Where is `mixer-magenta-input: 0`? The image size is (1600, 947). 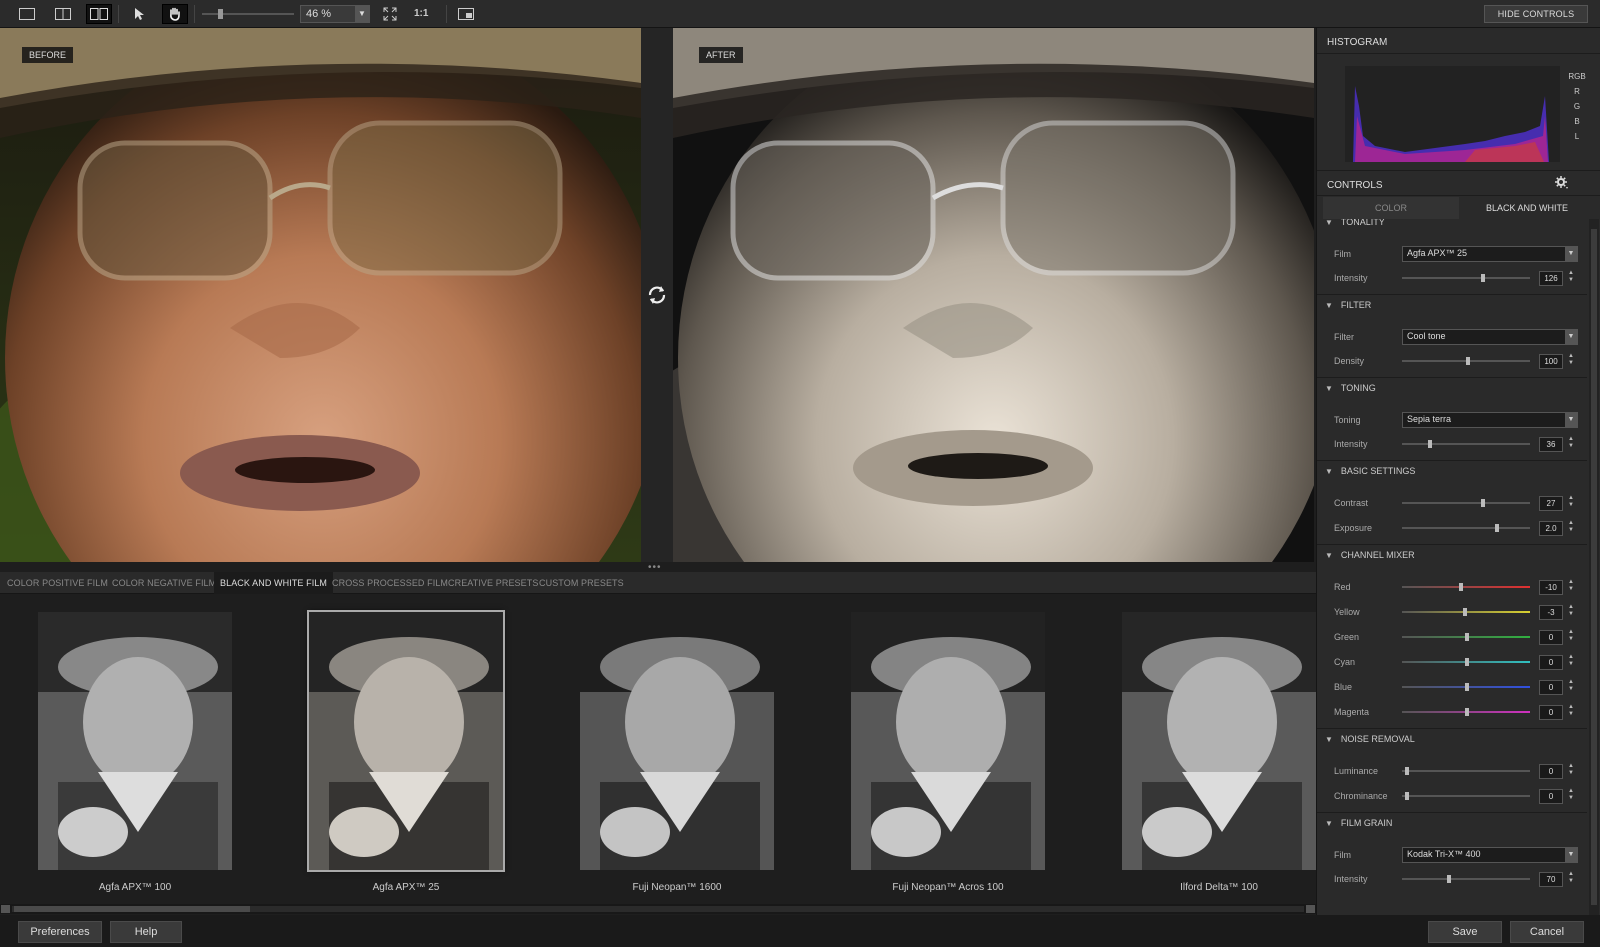 mixer-magenta-input: 0 is located at coordinates (1551, 712).